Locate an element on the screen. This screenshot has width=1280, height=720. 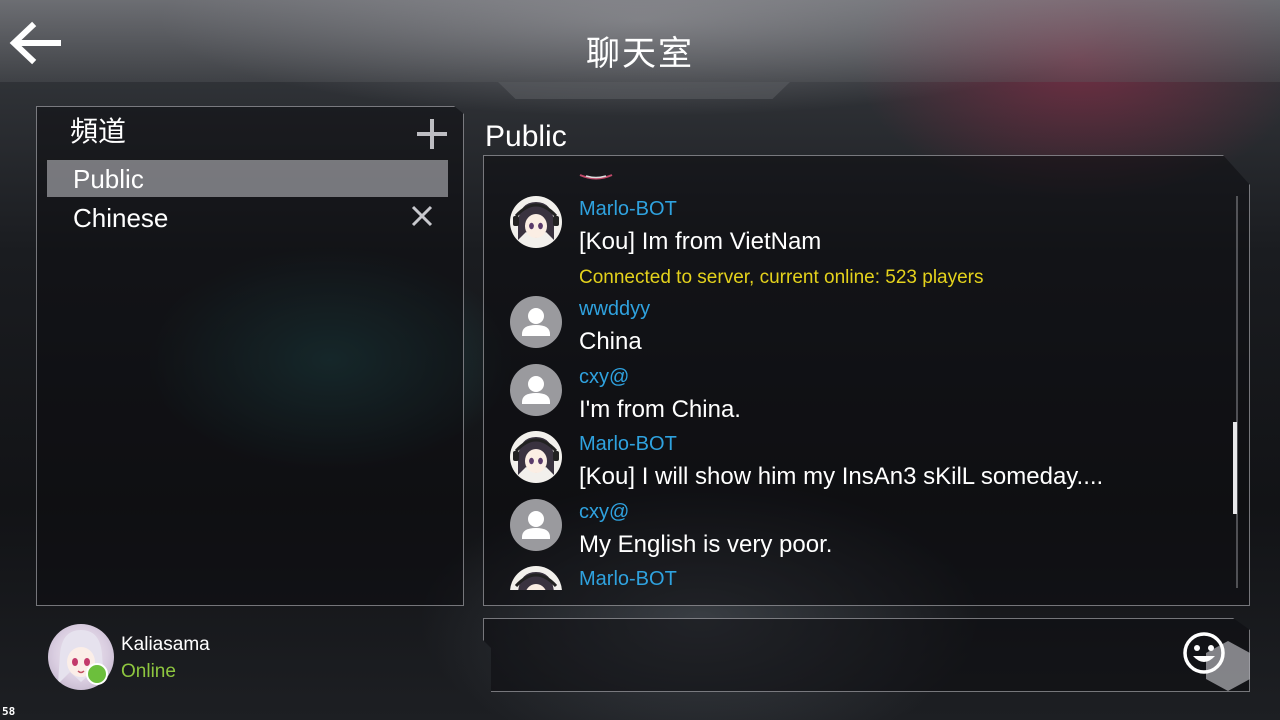
online-status-dot is located at coordinates (97, 674).